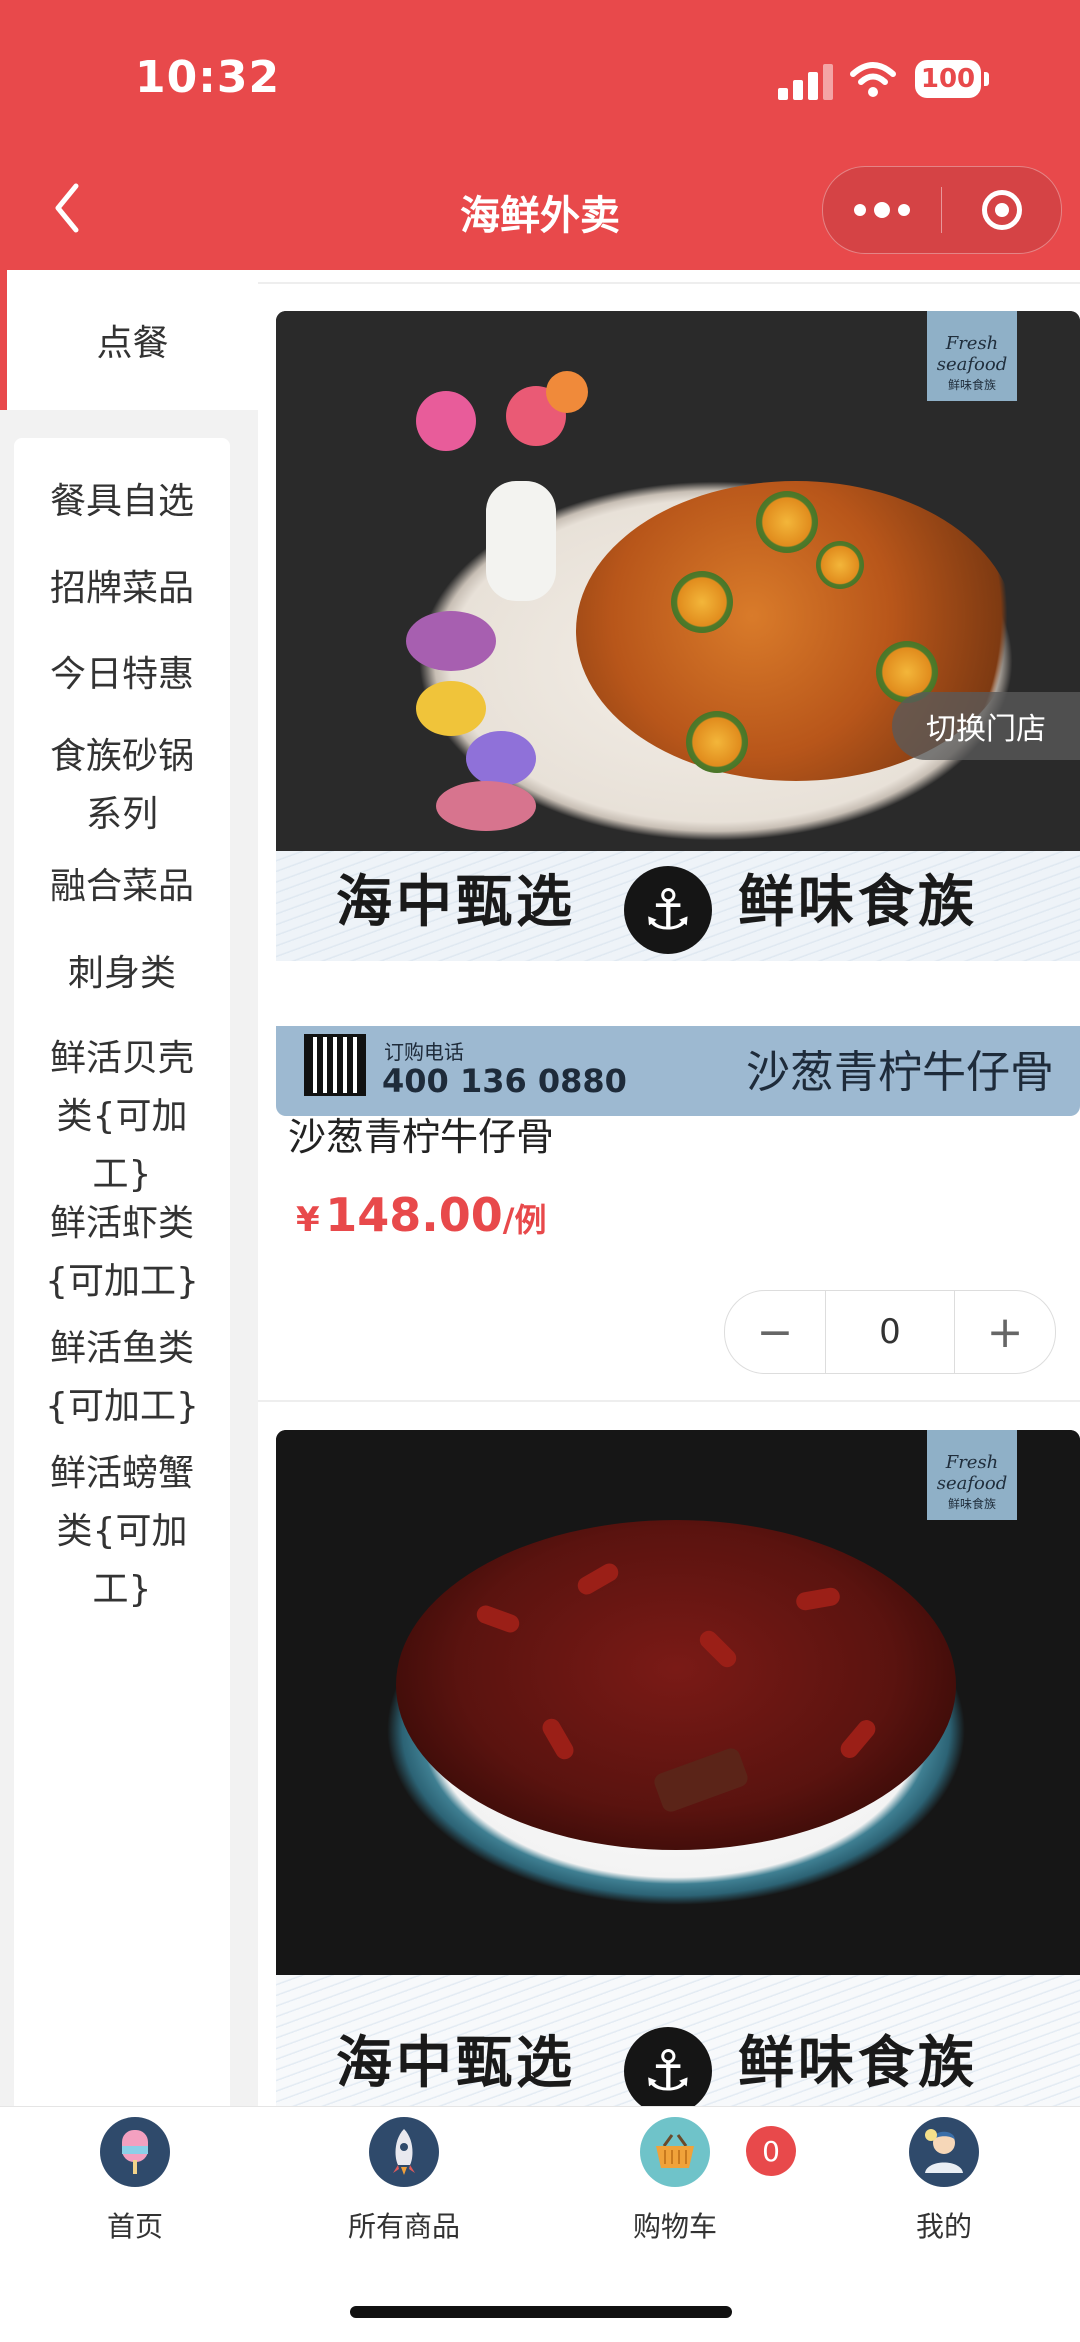  Describe the element at coordinates (122, 1117) in the screenshot. I see `sidebar-item-shellfish: 鲜活贝壳类{可加工}` at that location.